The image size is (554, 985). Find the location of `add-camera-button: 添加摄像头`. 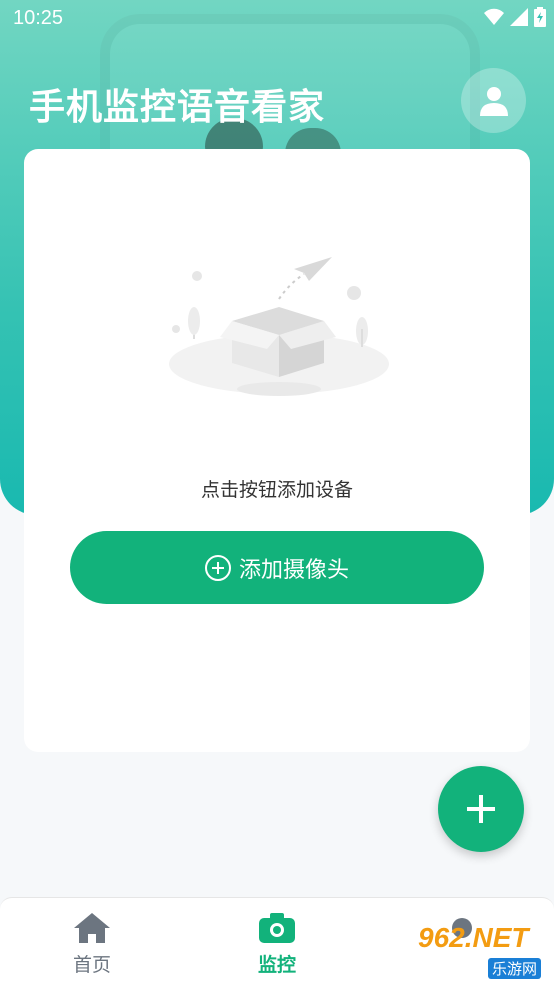

add-camera-button: 添加摄像头 is located at coordinates (277, 567).